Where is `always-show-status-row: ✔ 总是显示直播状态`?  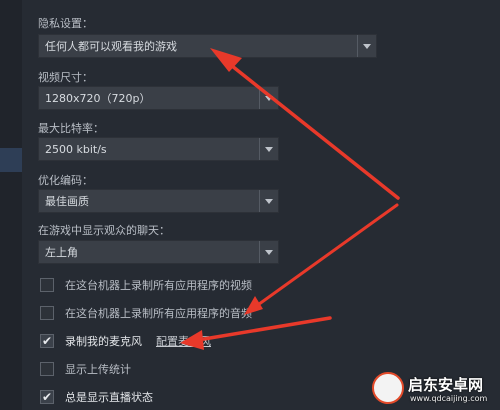
always-show-status-row: ✔ 总是显示直播状态 is located at coordinates (96, 397).